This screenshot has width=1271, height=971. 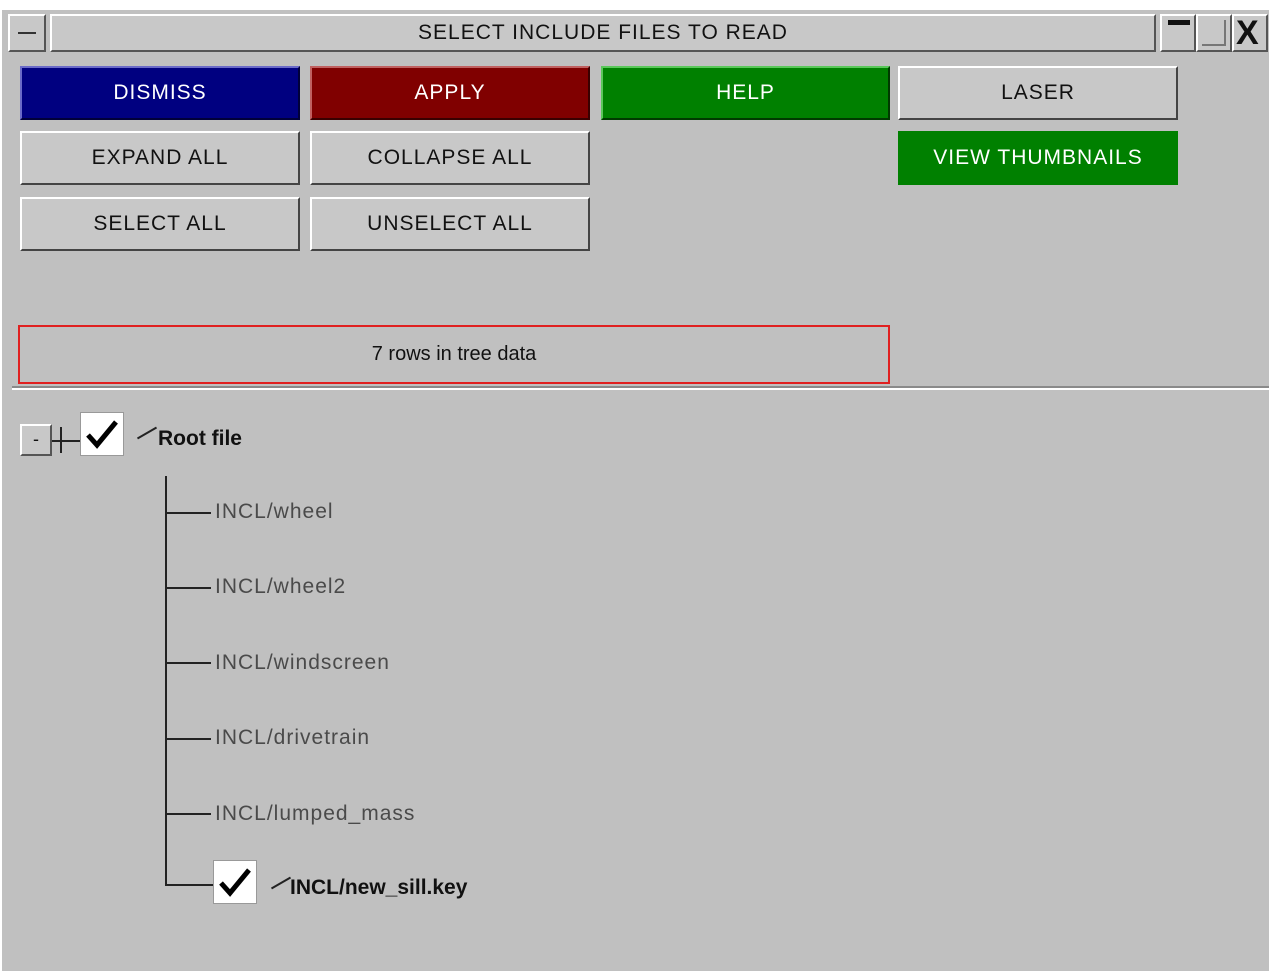 I want to click on tree-root-label: Root file, so click(x=200, y=439).